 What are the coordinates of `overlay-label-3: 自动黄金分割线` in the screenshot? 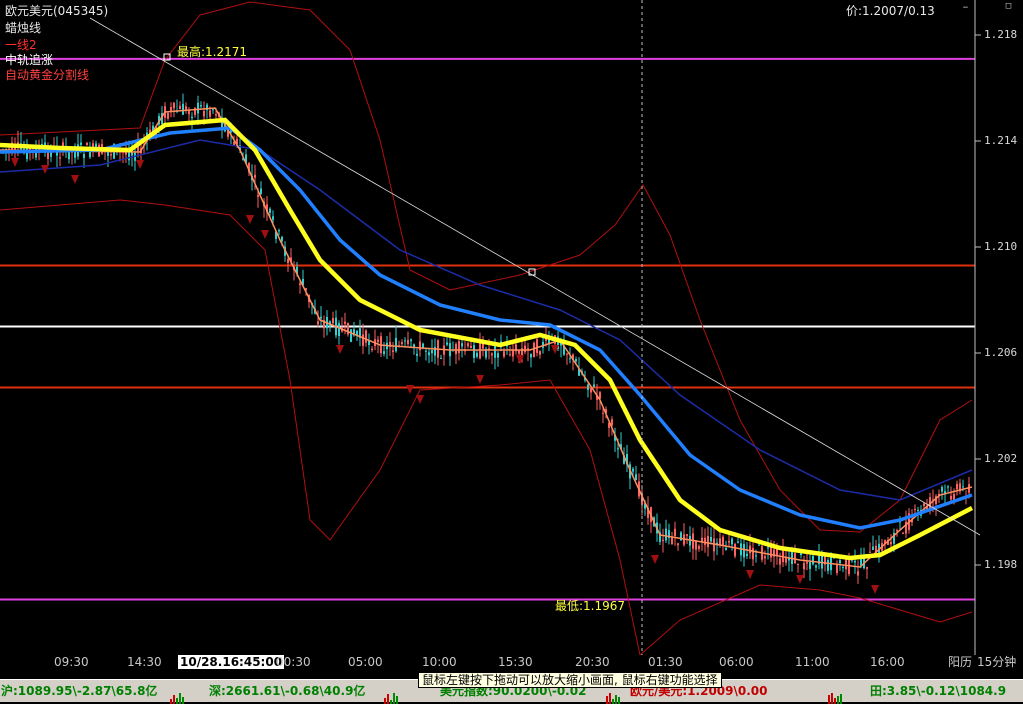 It's located at (47, 75).